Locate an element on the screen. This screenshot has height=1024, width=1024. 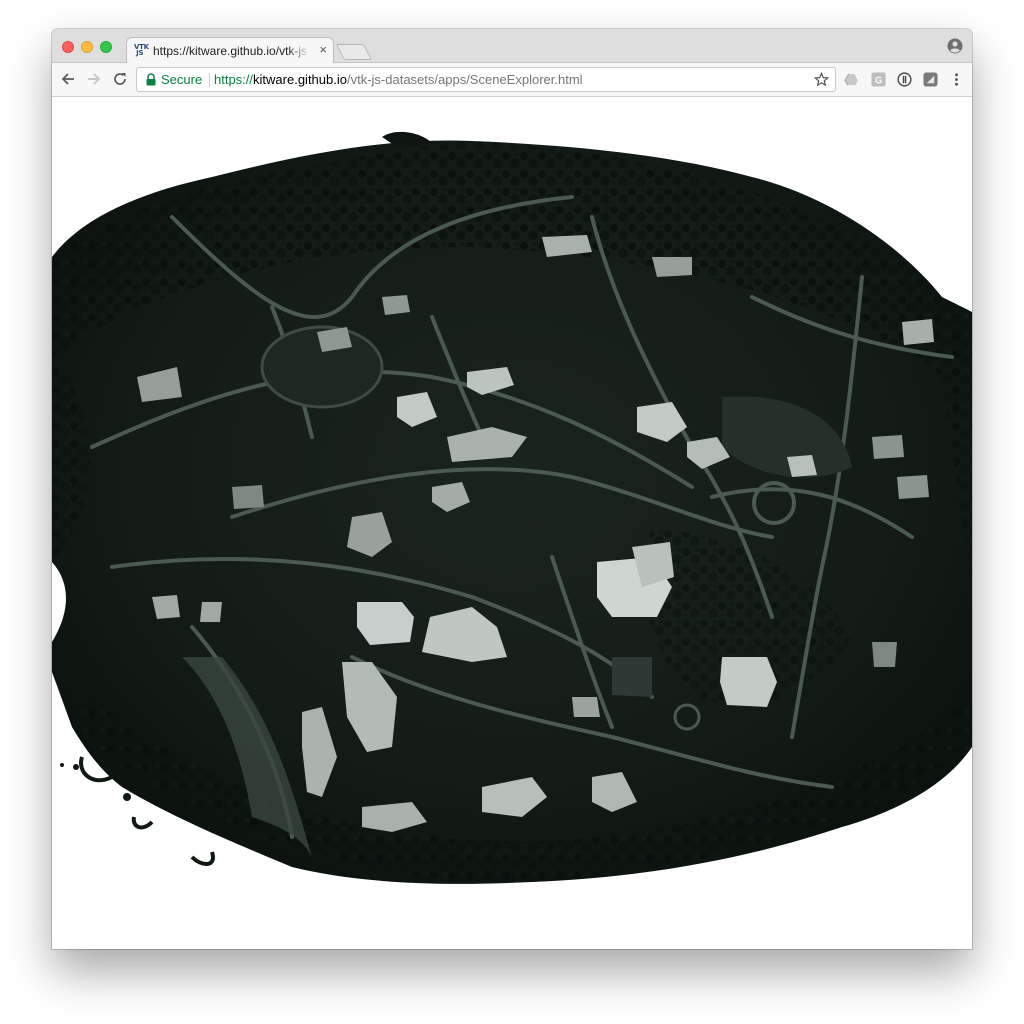
omnibox-divider is located at coordinates (209, 80).